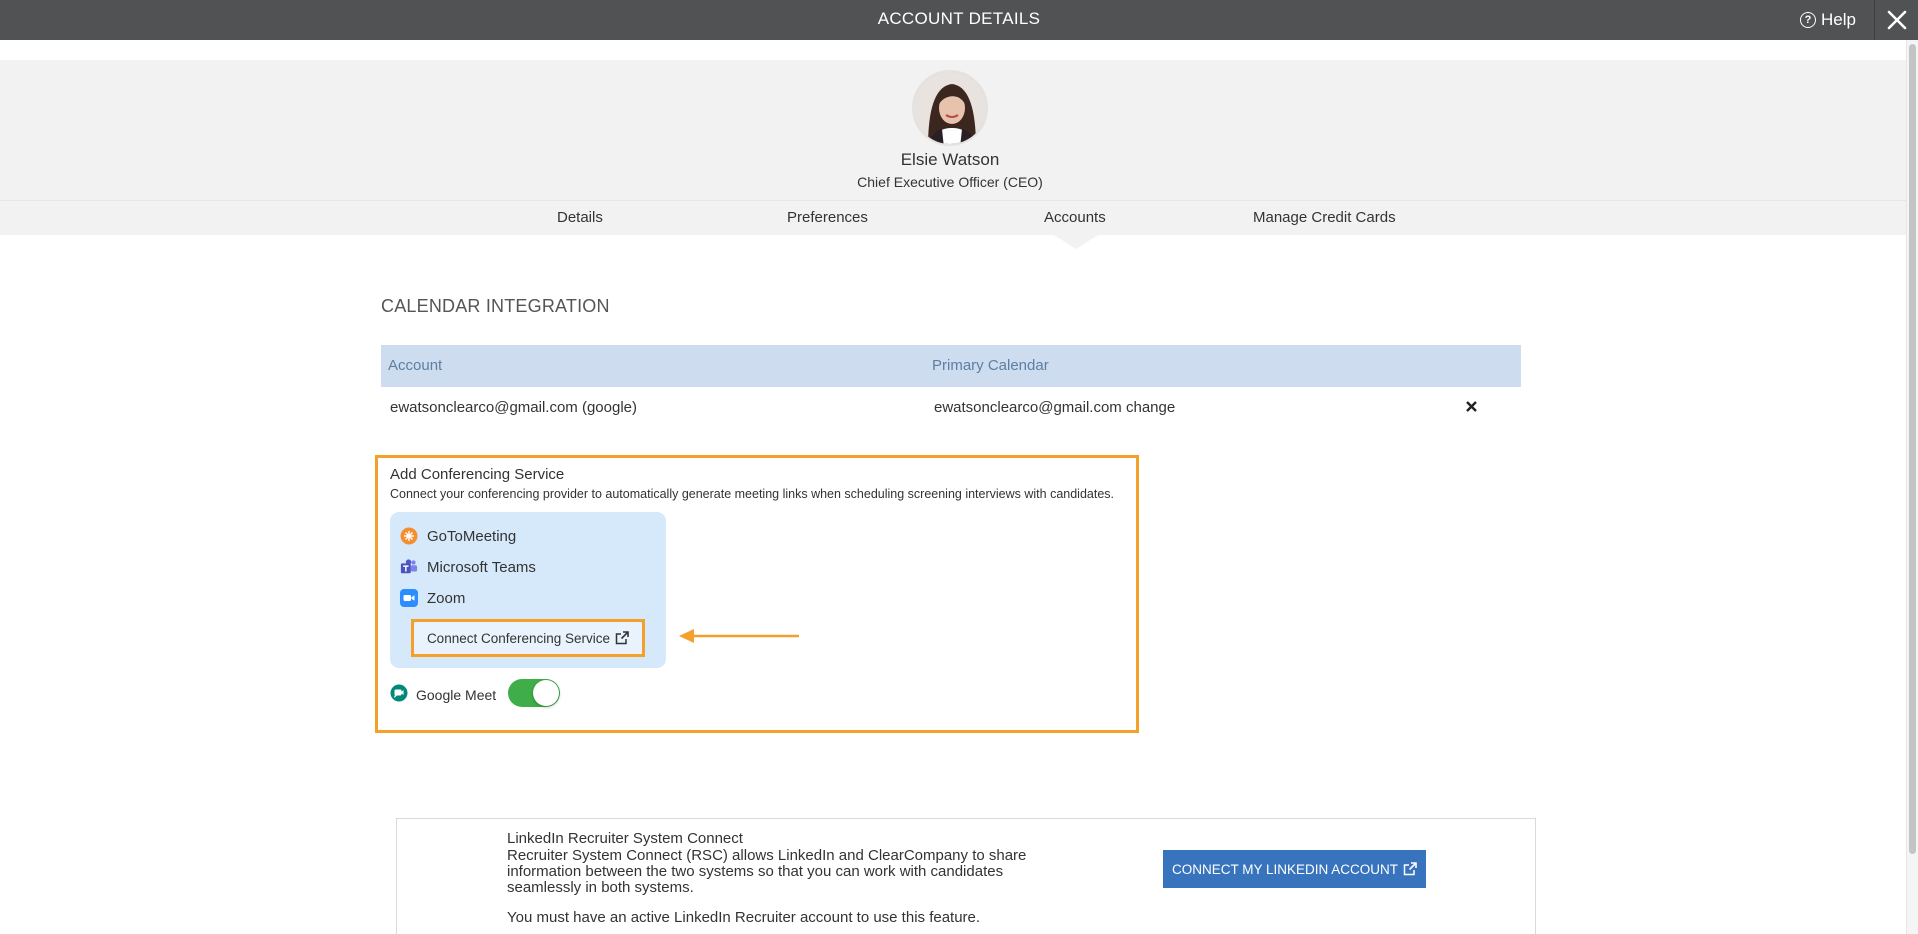  What do you see at coordinates (1324, 217) in the screenshot?
I see `tab-manage-credit-cards: Manage Credit Cards` at bounding box center [1324, 217].